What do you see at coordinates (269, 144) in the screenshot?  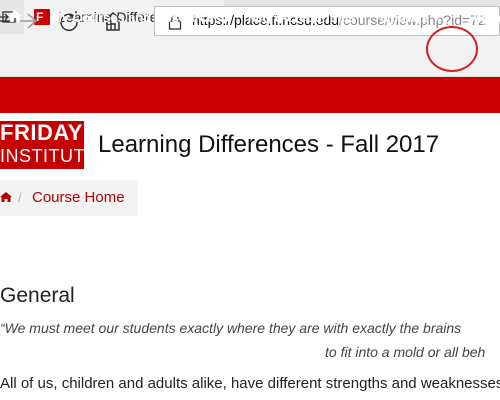 I see `page-title: Learning Differences - Fall 2017` at bounding box center [269, 144].